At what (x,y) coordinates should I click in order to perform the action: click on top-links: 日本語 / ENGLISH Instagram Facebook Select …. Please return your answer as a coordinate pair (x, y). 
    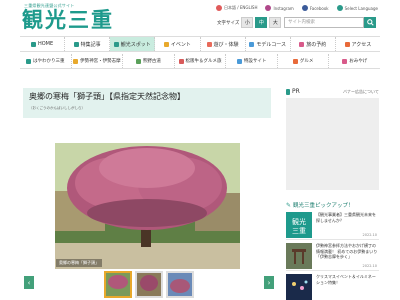
    Looking at the image, I should click on (297, 8).